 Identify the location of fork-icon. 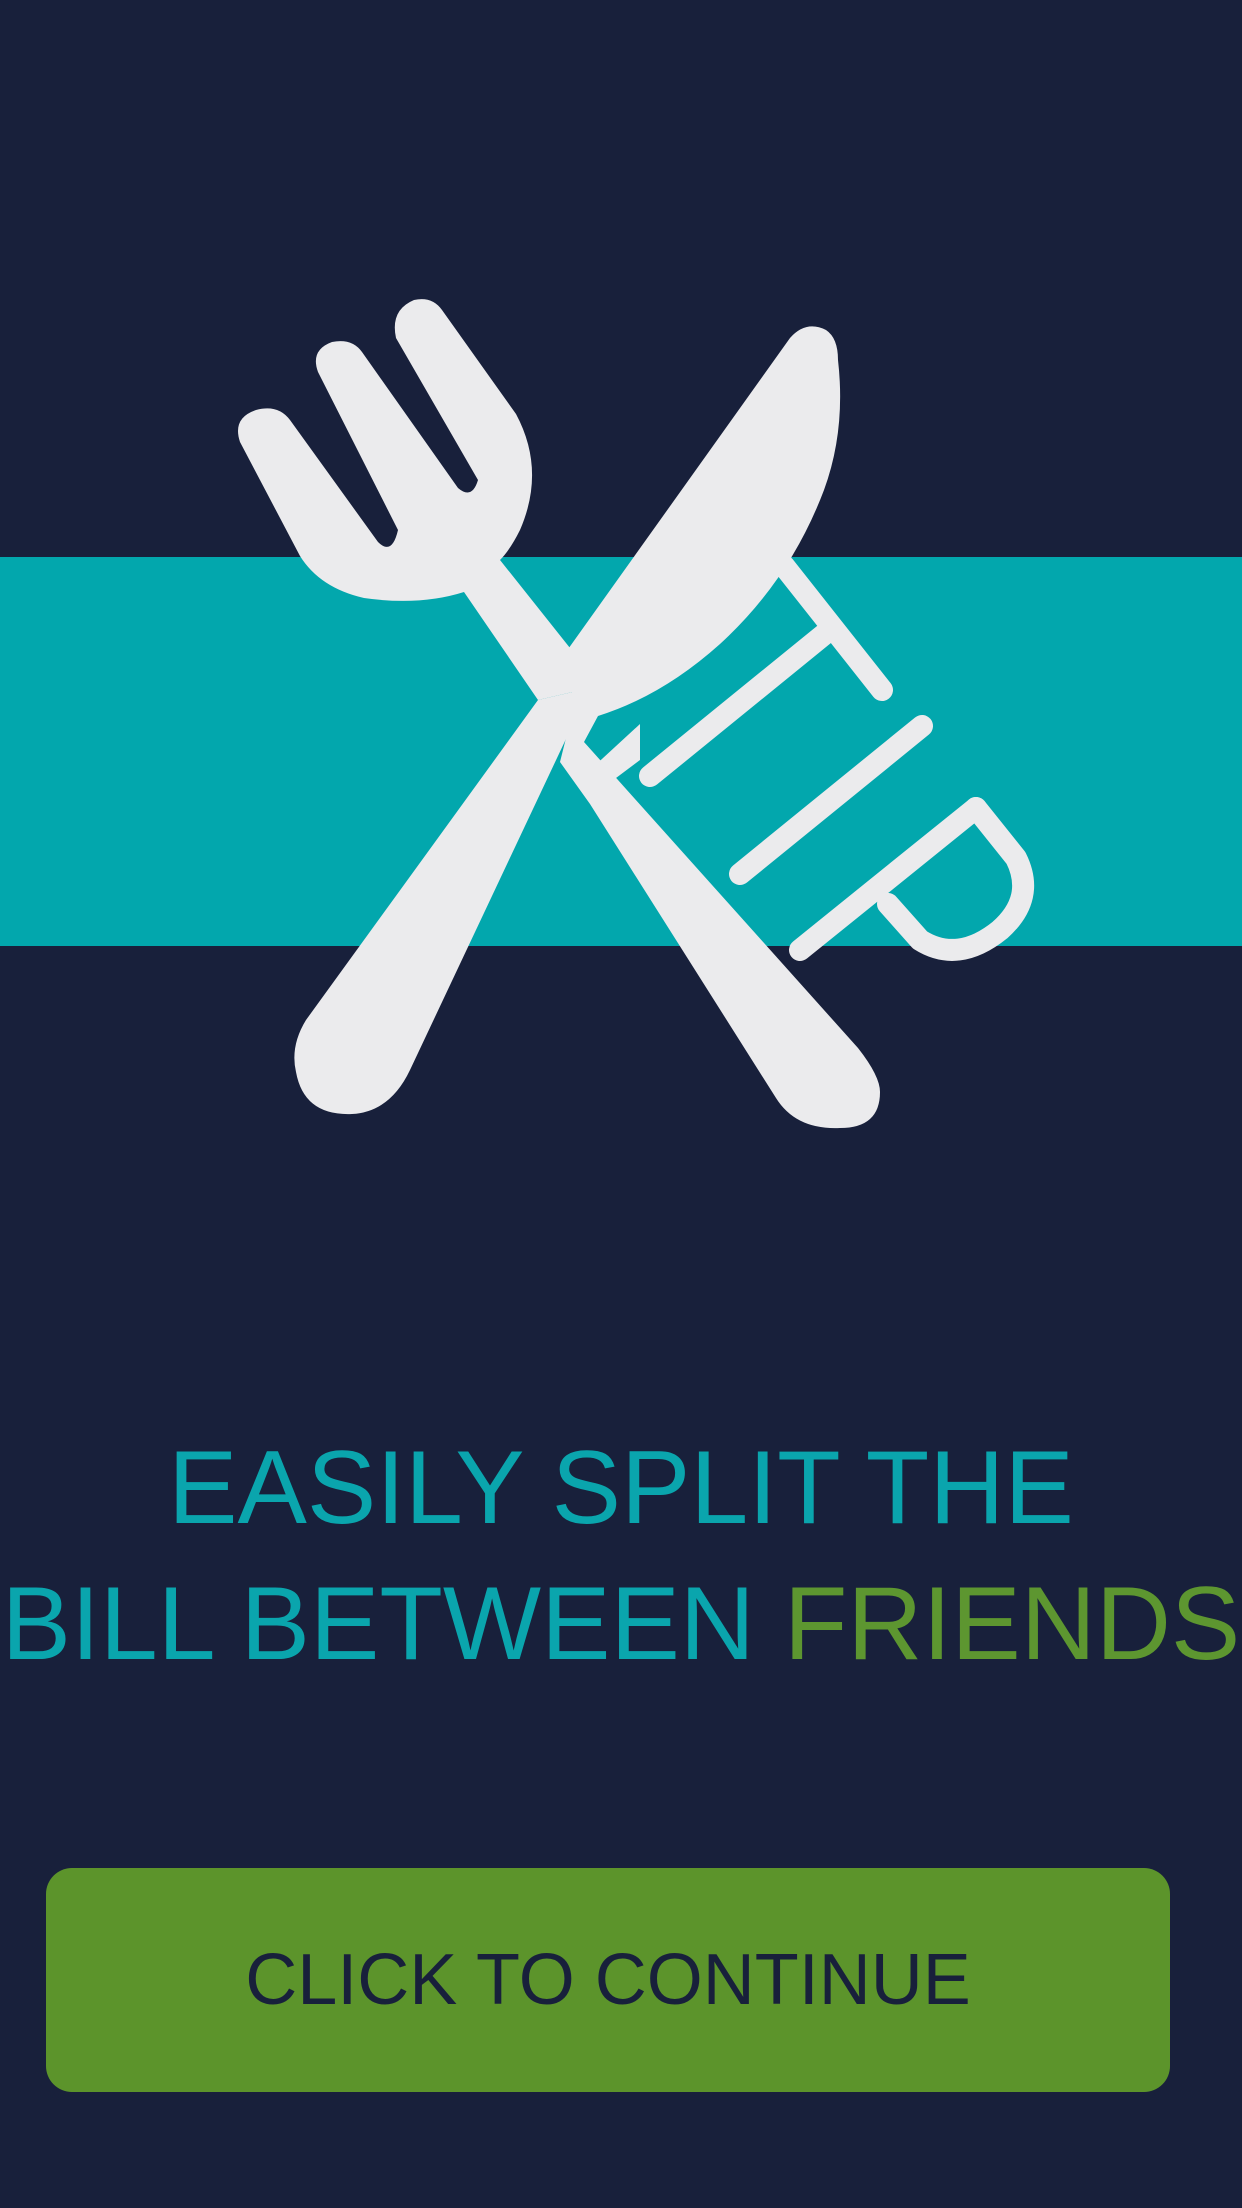
(414, 707).